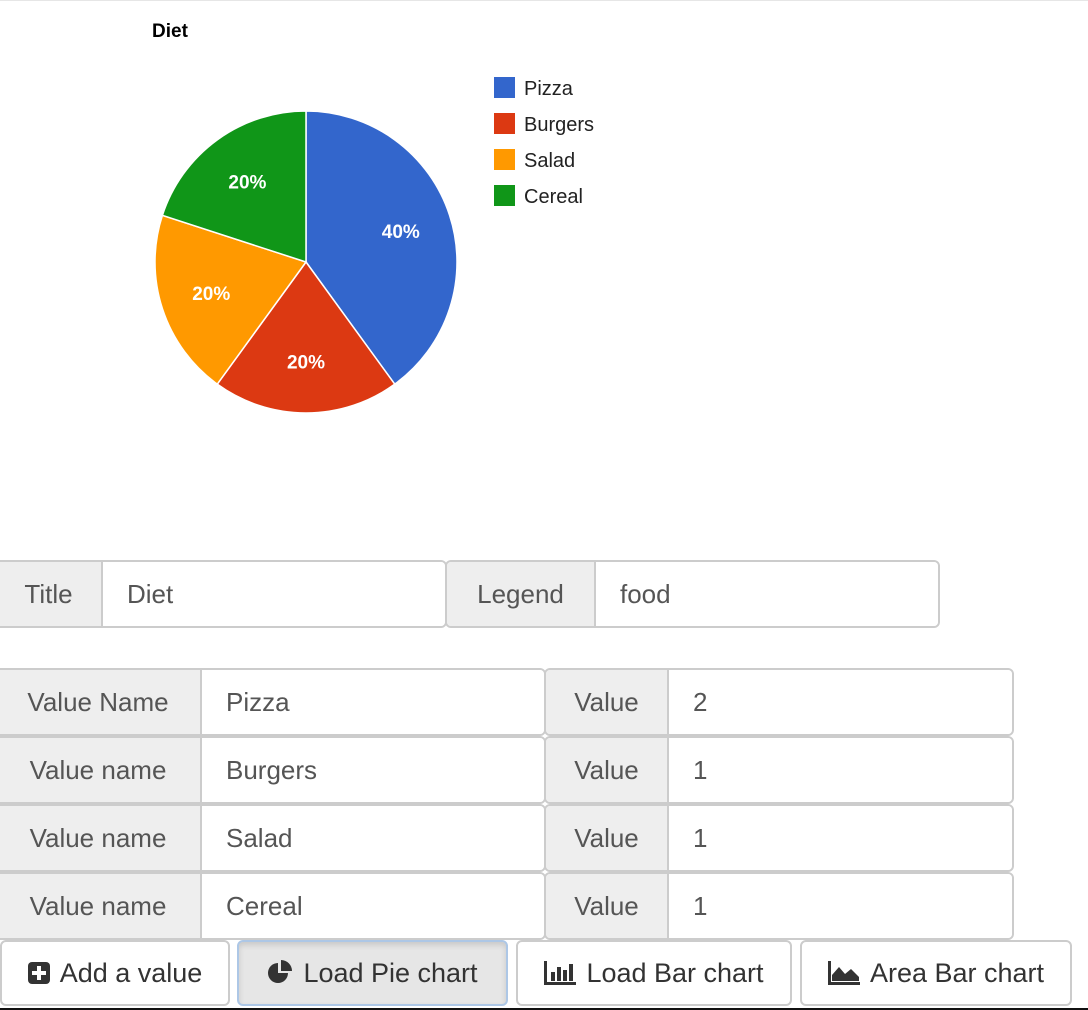 The image size is (1088, 1010). I want to click on value-name-field: Pizza, so click(372, 702).